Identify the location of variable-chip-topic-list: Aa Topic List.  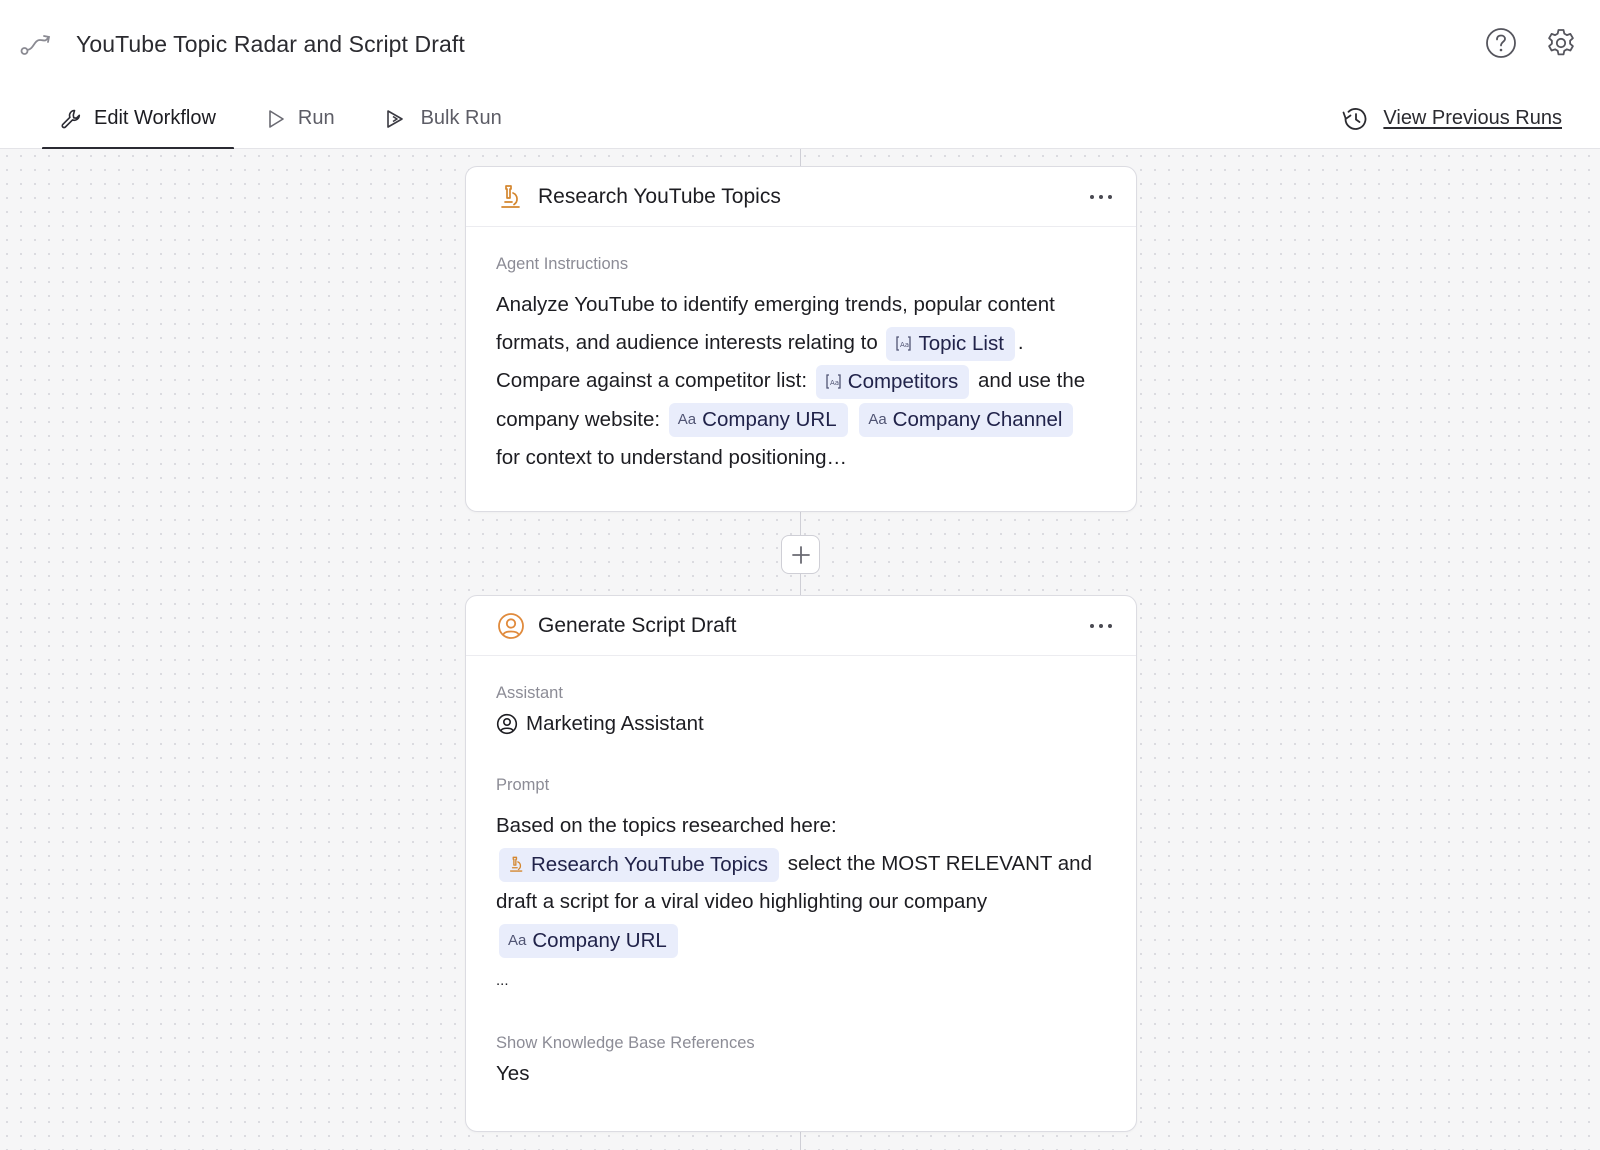
(950, 343).